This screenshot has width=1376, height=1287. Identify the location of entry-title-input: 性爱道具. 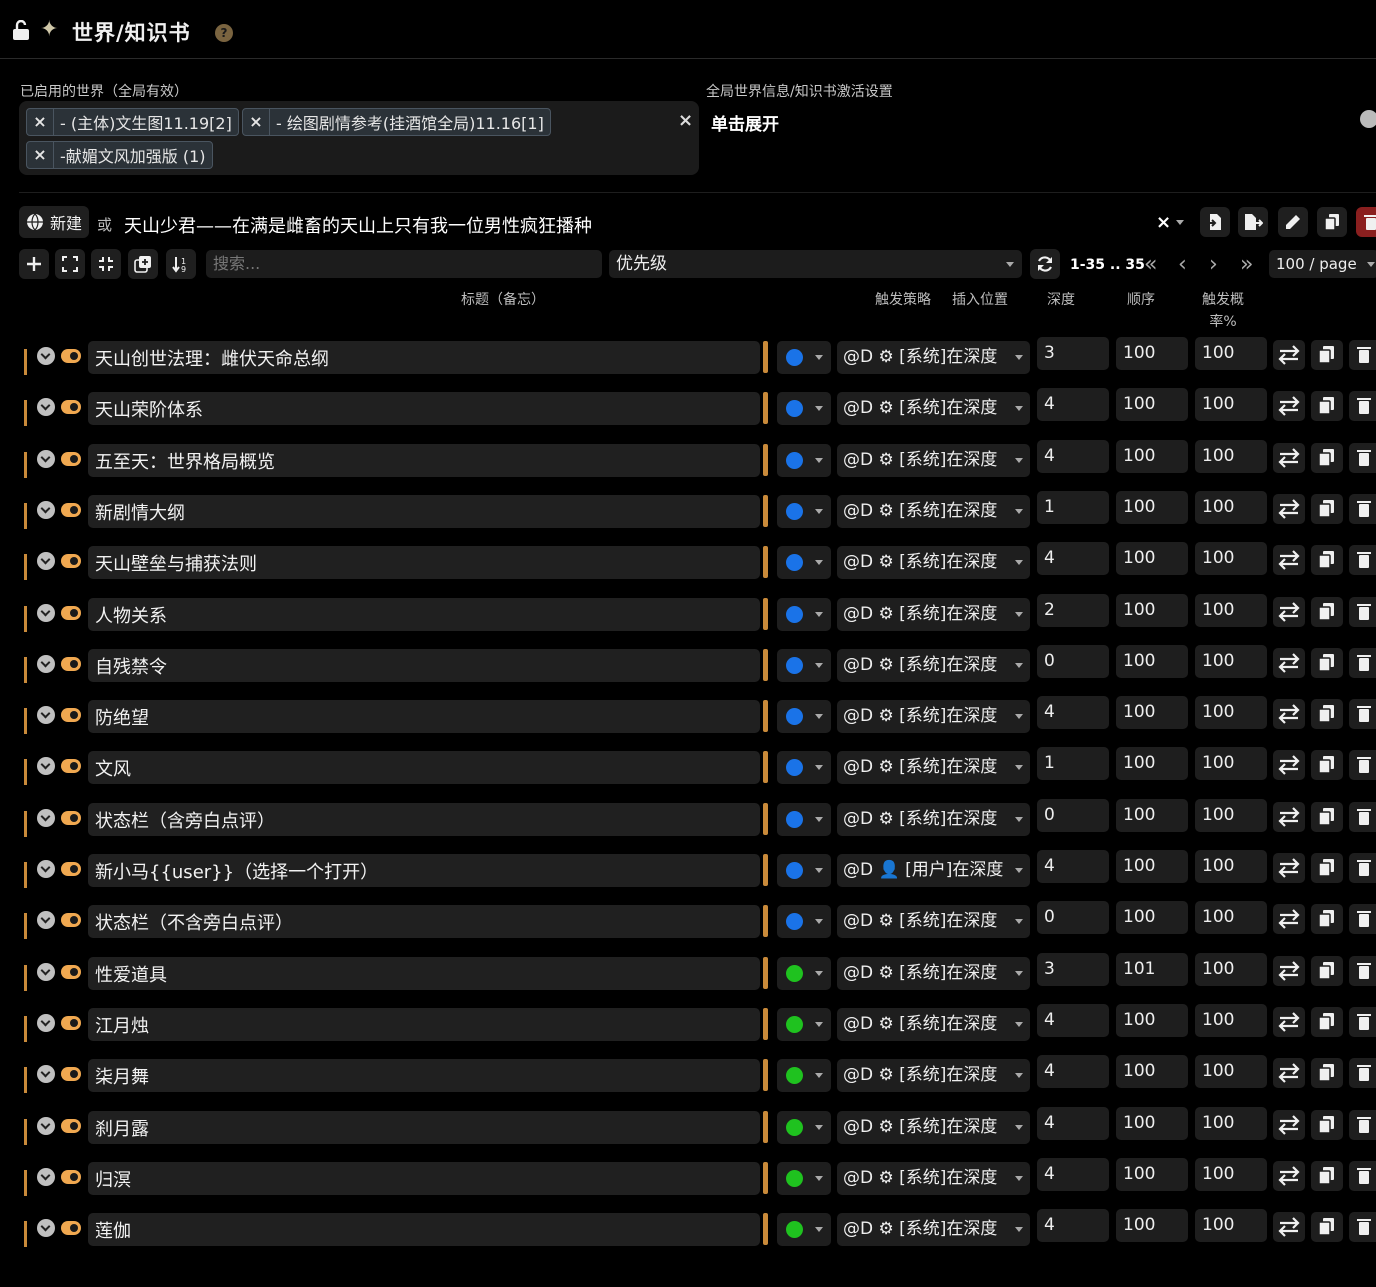
(424, 973).